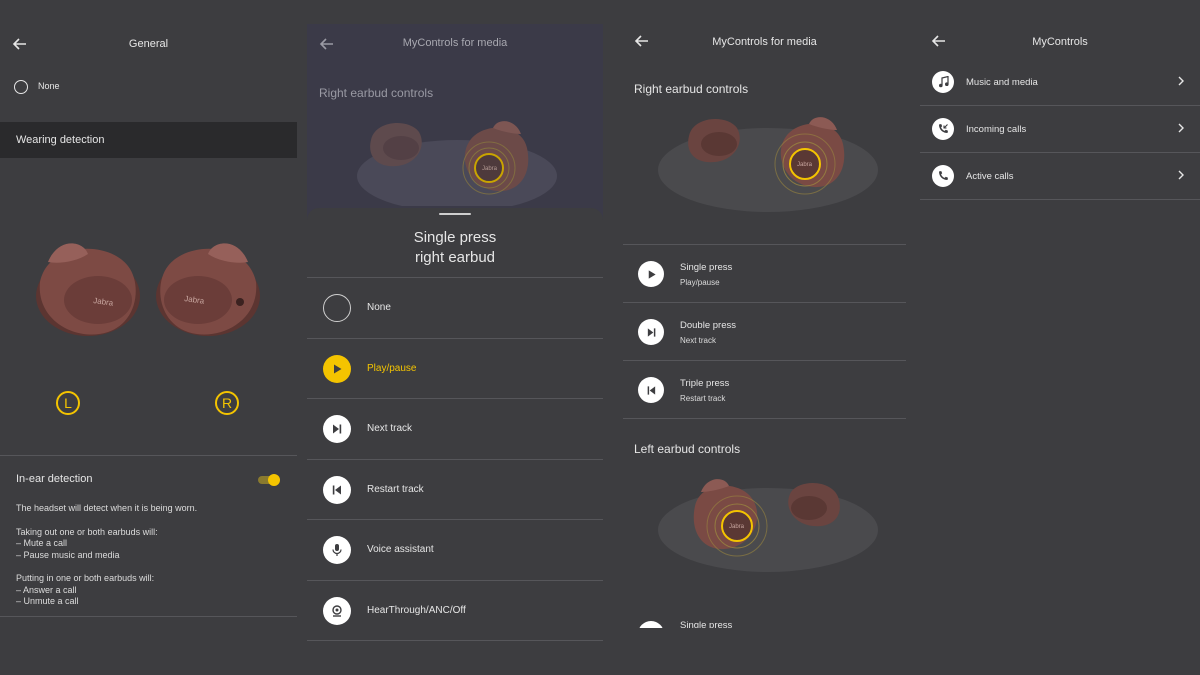 This screenshot has width=1200, height=675. Describe the element at coordinates (1060, 176) in the screenshot. I see `menu-item-active-calls: Active calls` at that location.